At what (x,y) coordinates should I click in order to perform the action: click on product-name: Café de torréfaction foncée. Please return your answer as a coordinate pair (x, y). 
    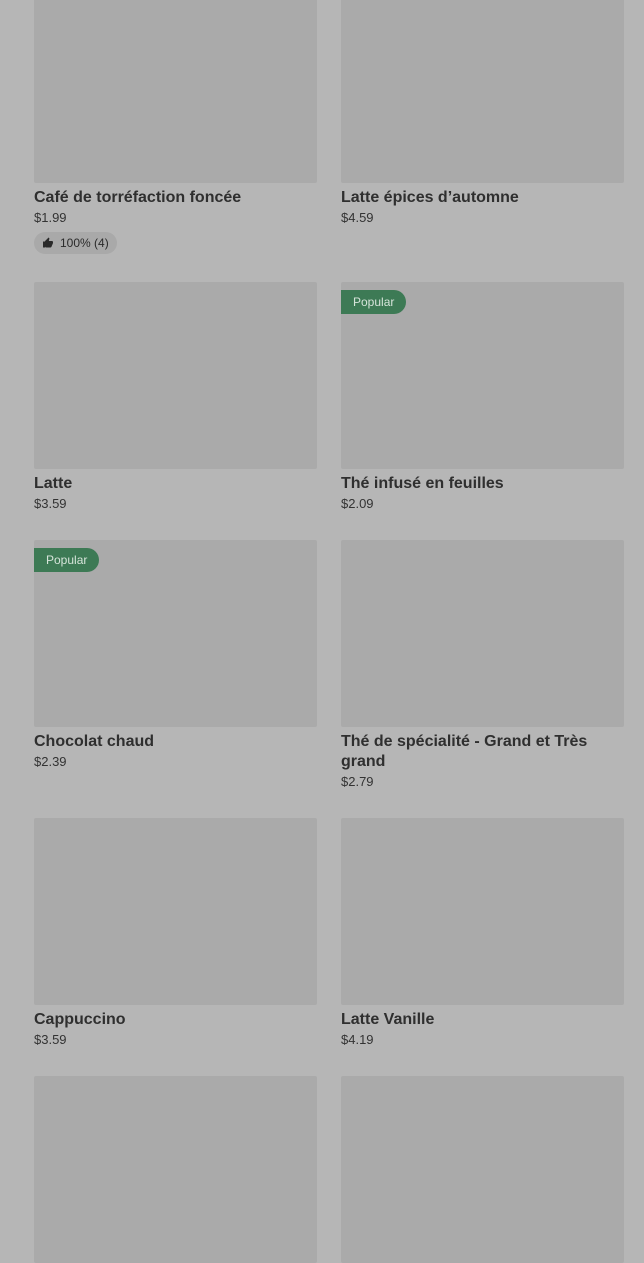
    Looking at the image, I should click on (175, 198).